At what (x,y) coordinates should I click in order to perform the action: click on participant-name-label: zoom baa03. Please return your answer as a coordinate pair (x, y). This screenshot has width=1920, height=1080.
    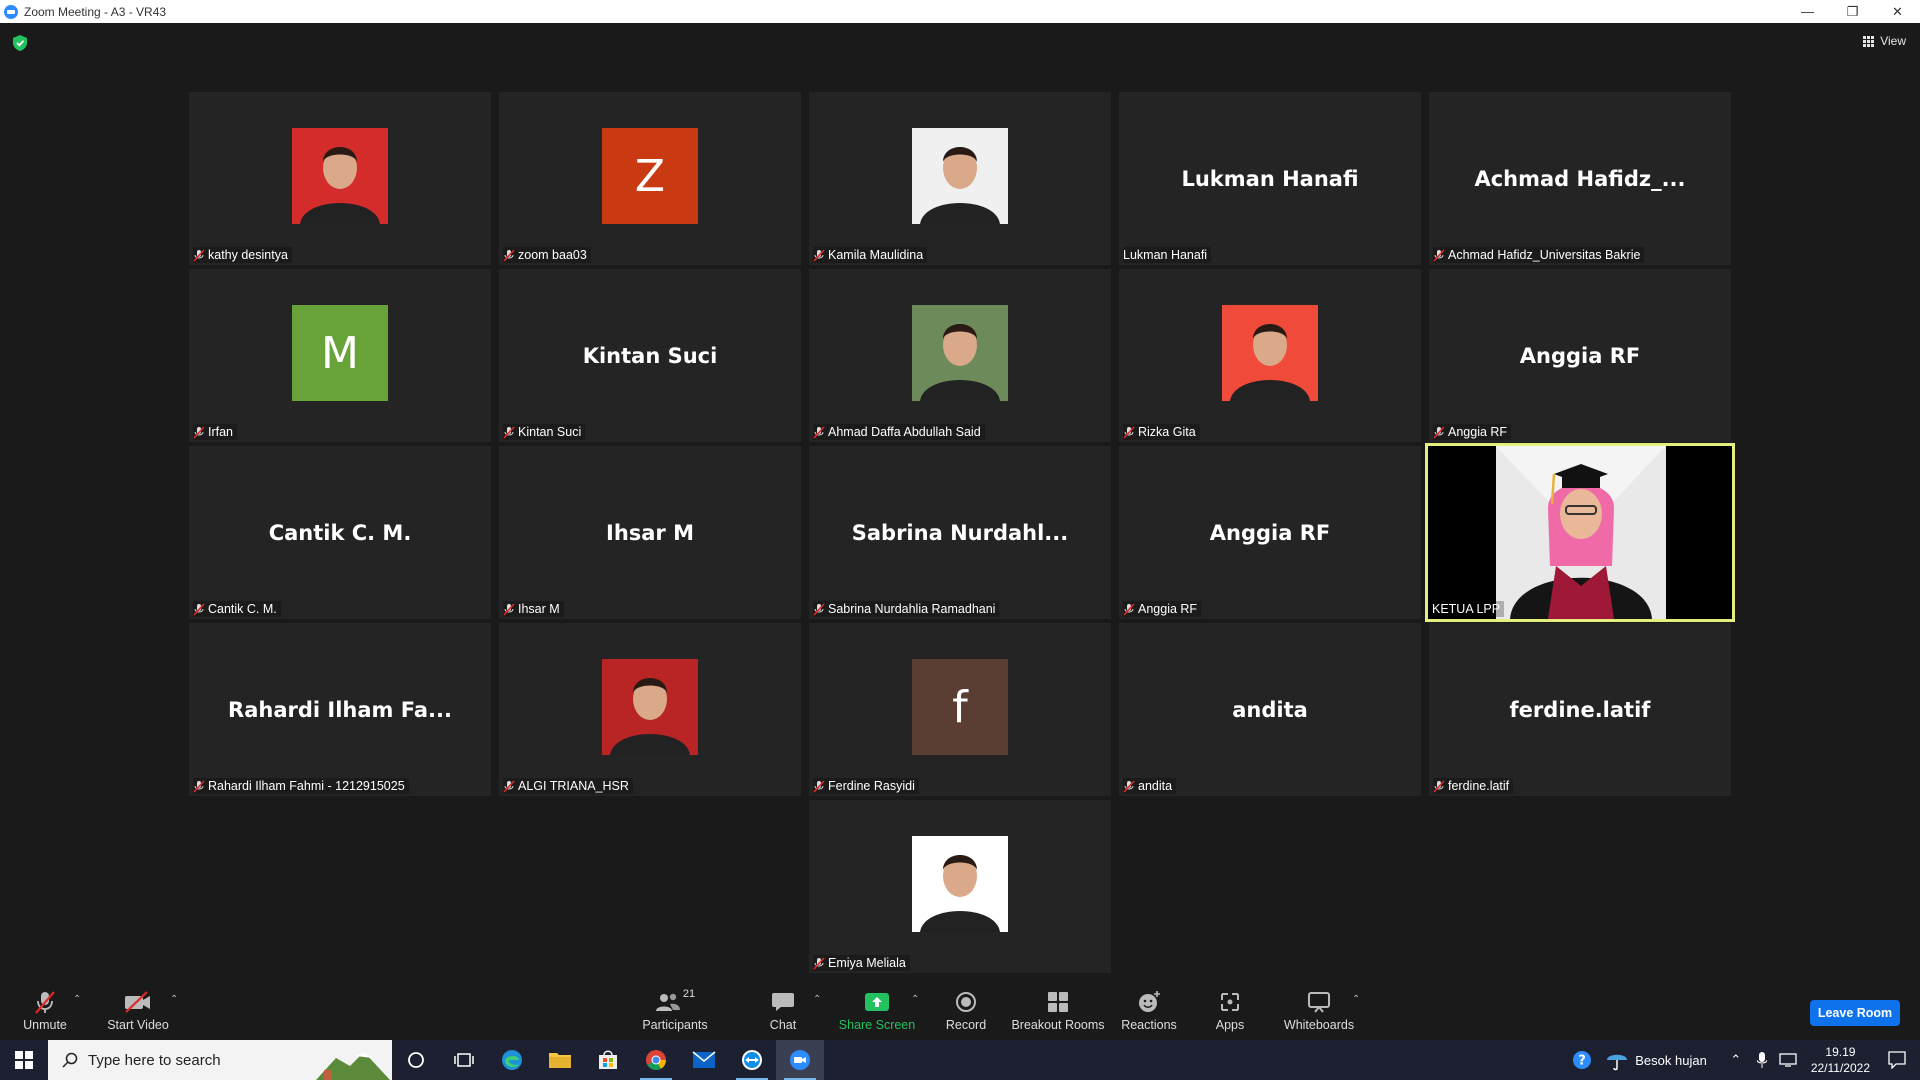
    Looking at the image, I should click on (547, 255).